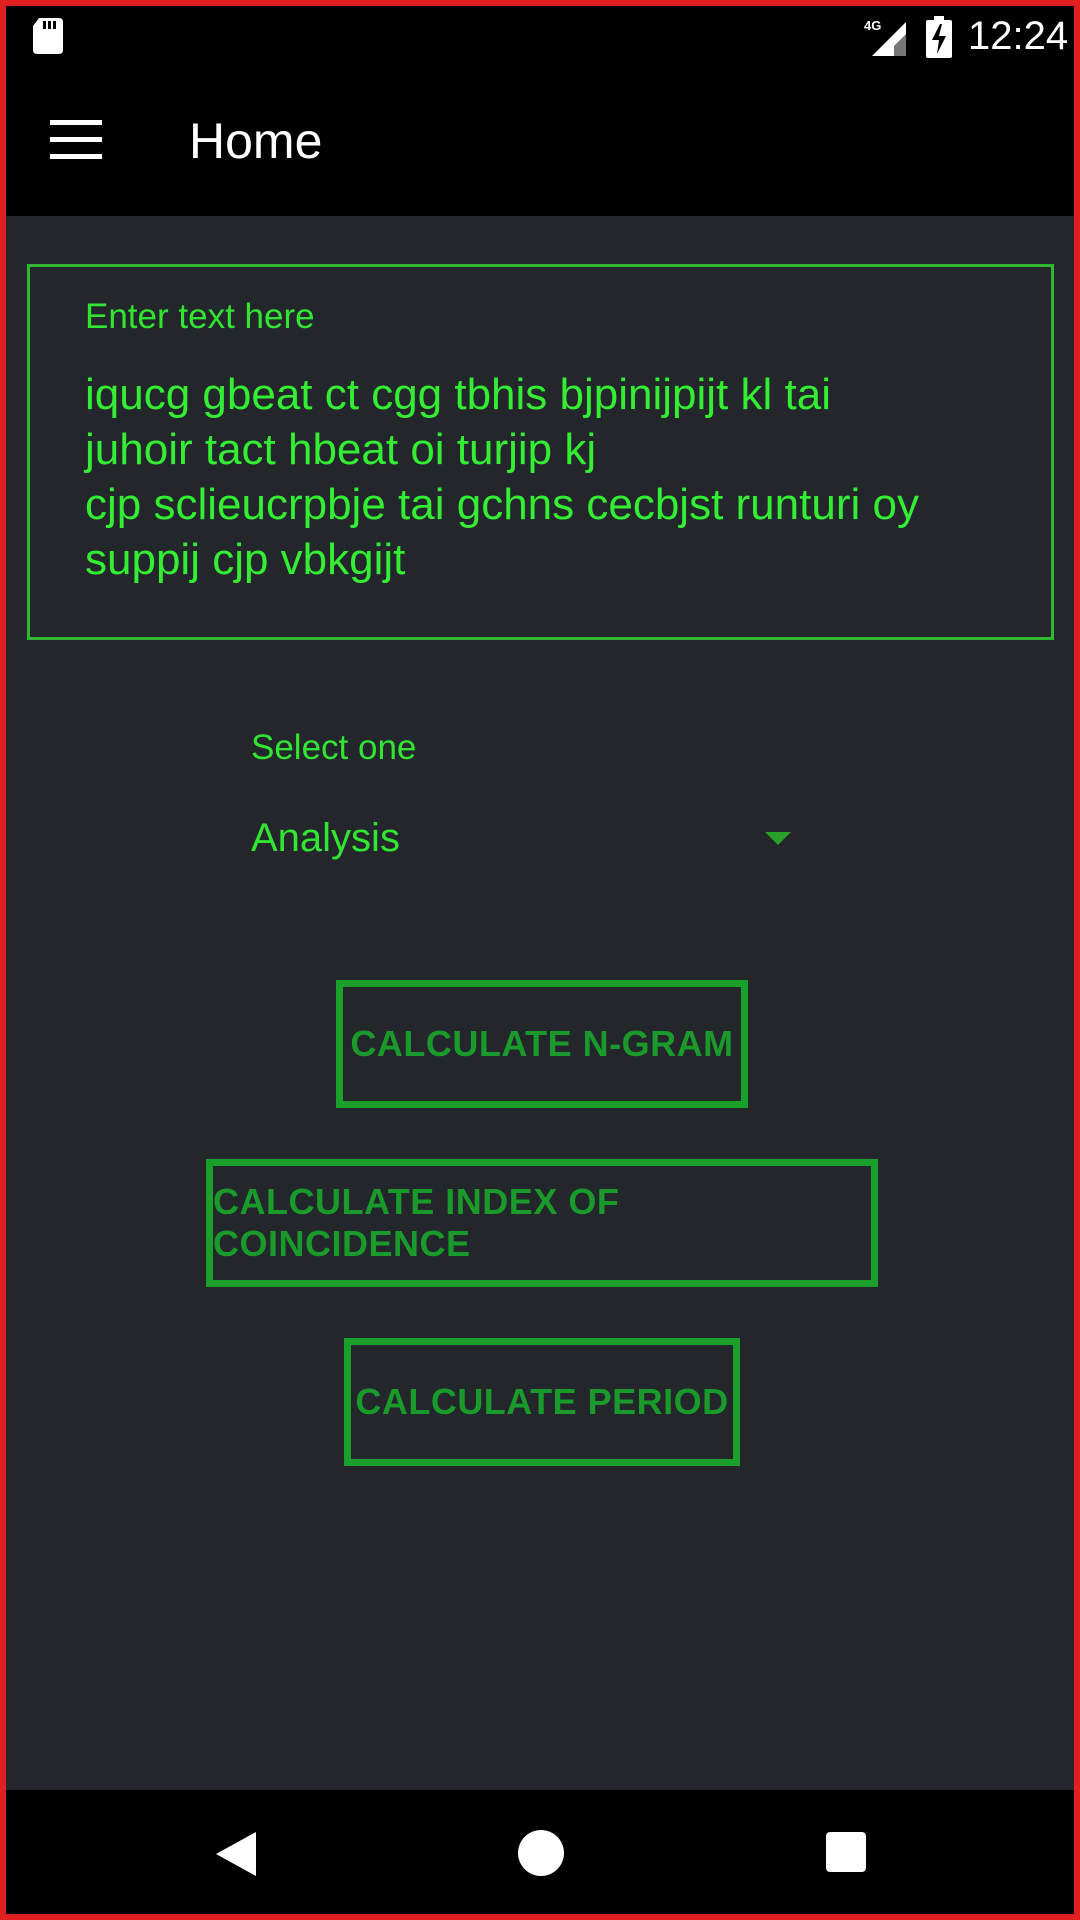  Describe the element at coordinates (325, 838) in the screenshot. I see `select-value: Analysis` at that location.